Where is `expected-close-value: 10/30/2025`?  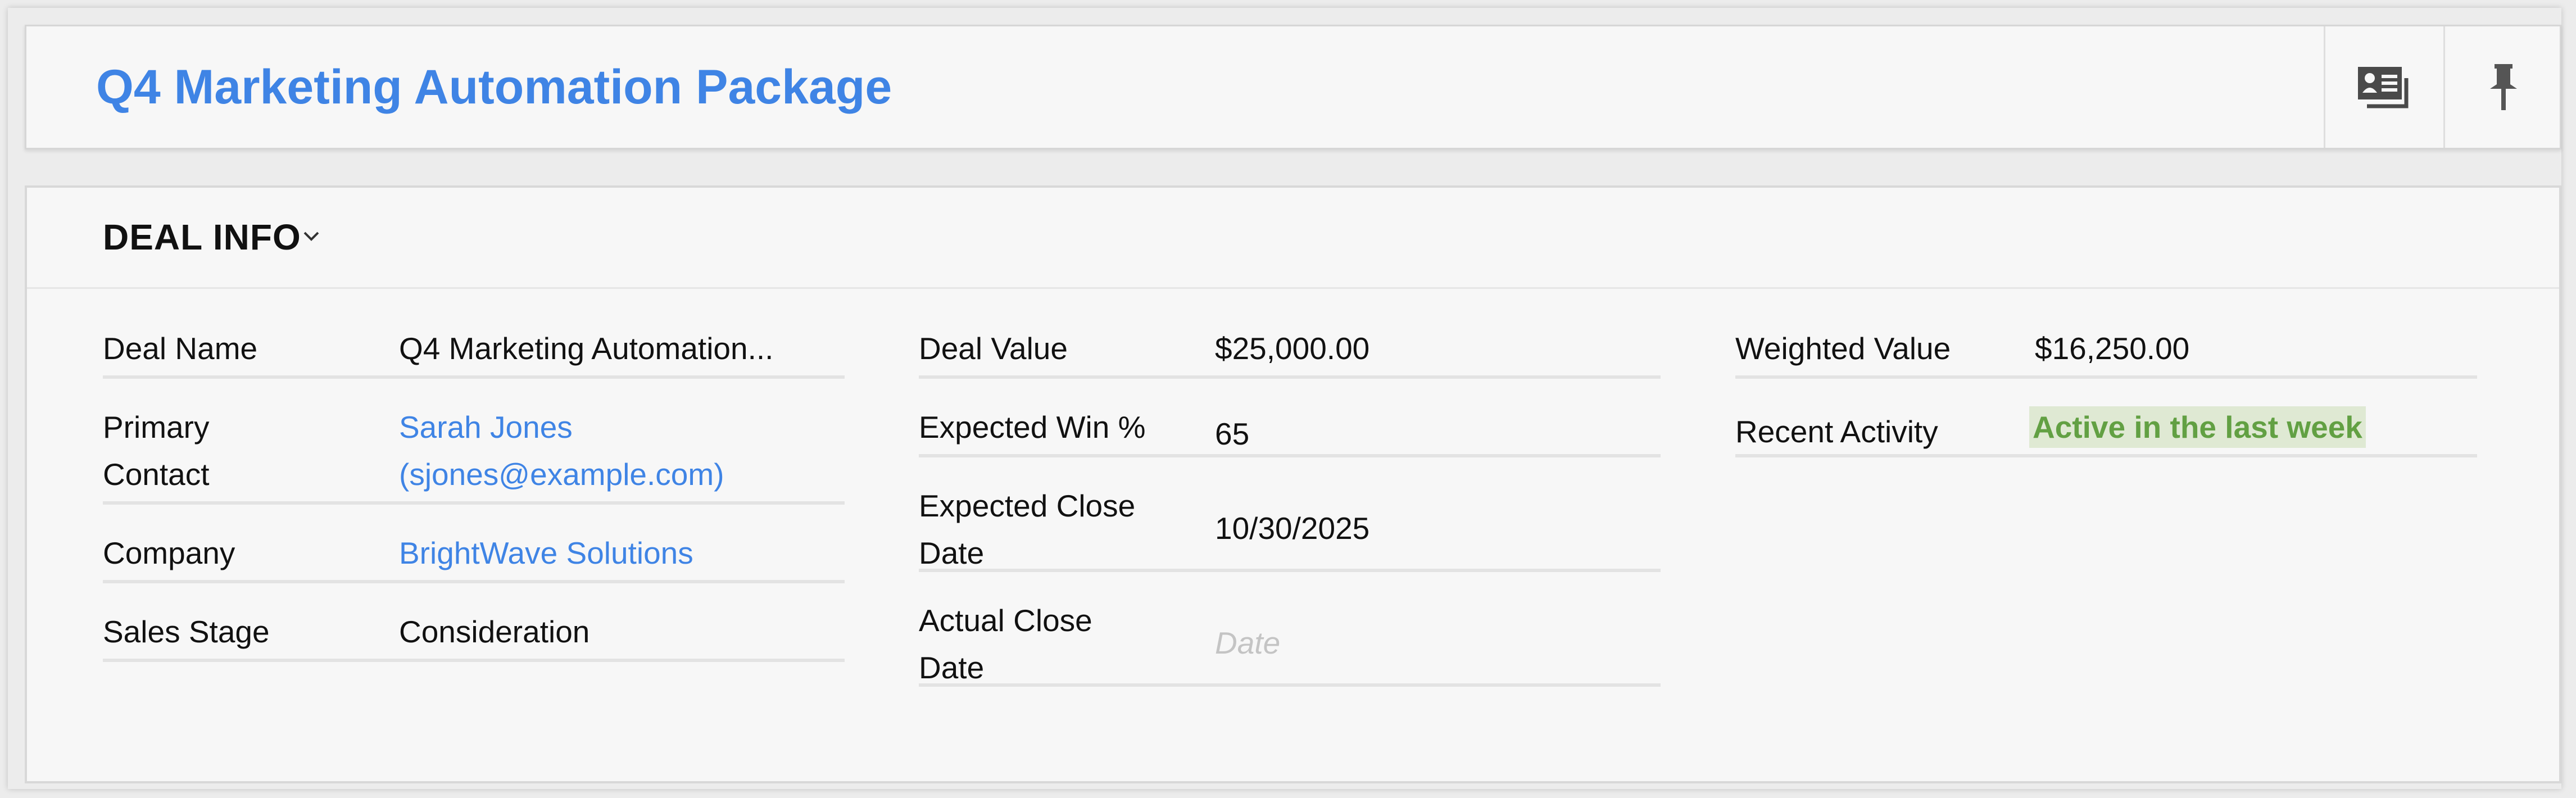
expected-close-value: 10/30/2025 is located at coordinates (1292, 528).